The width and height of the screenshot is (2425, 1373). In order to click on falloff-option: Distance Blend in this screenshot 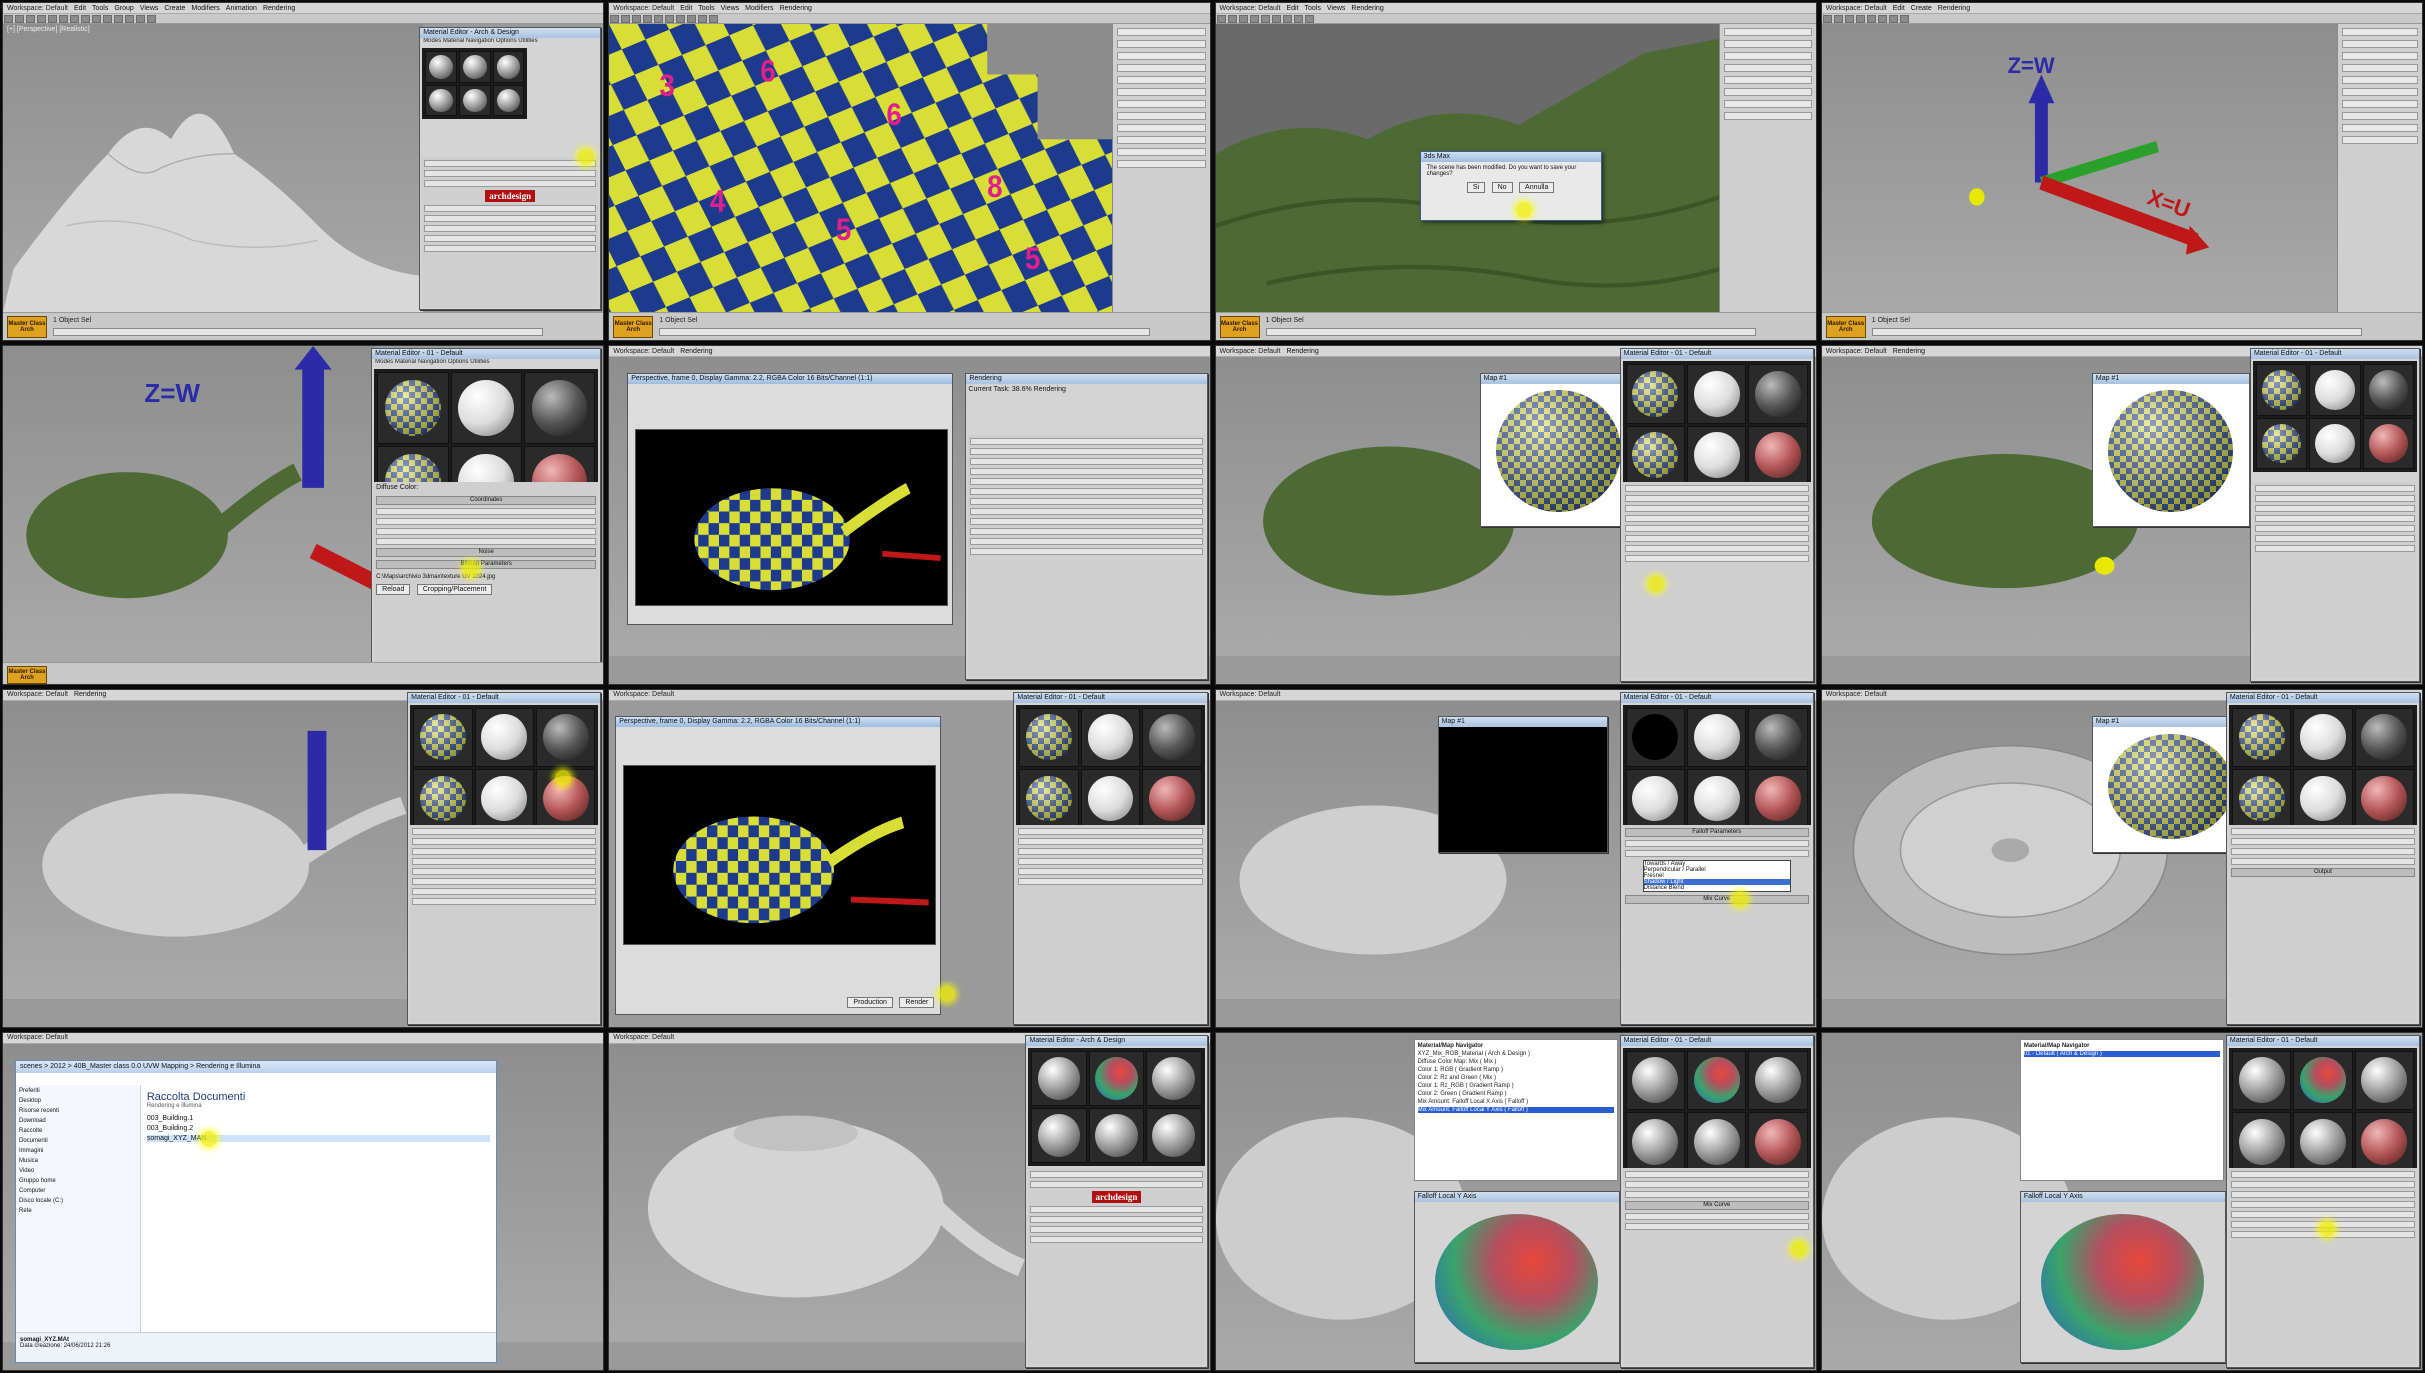, I will do `click(1717, 888)`.